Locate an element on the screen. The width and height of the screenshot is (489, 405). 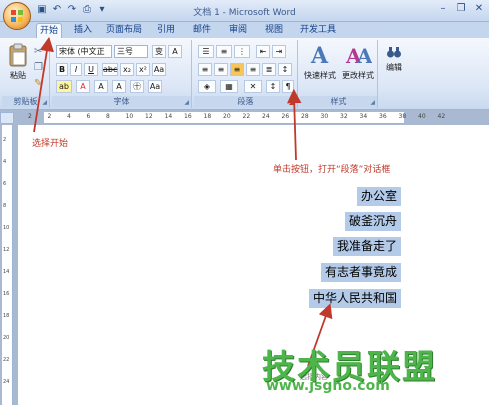
watermark-url: www.jsgho.com is located at coordinates (328, 386).